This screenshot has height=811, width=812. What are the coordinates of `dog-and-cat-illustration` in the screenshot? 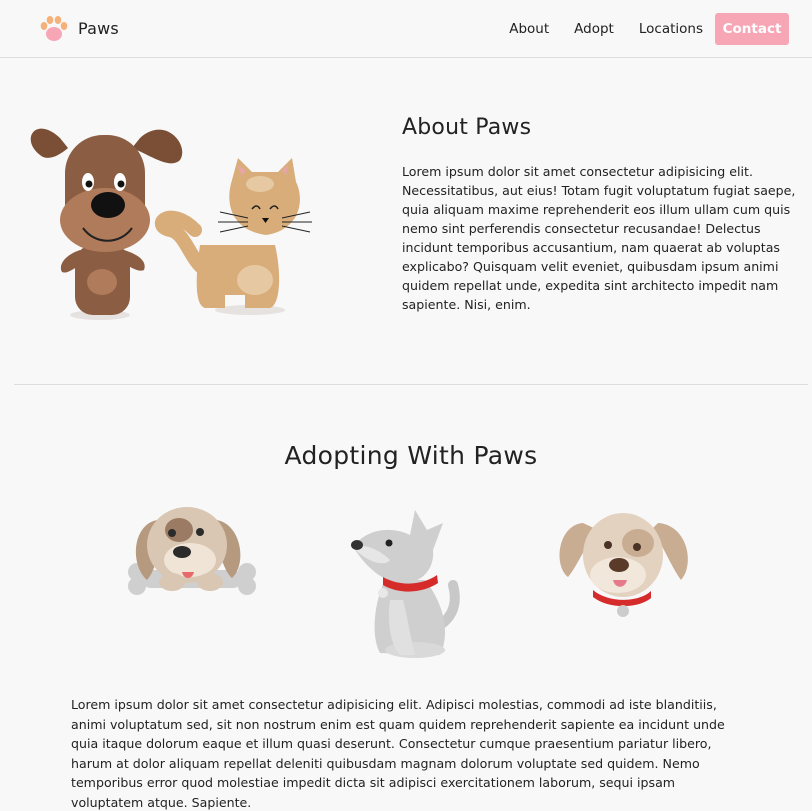 It's located at (180, 220).